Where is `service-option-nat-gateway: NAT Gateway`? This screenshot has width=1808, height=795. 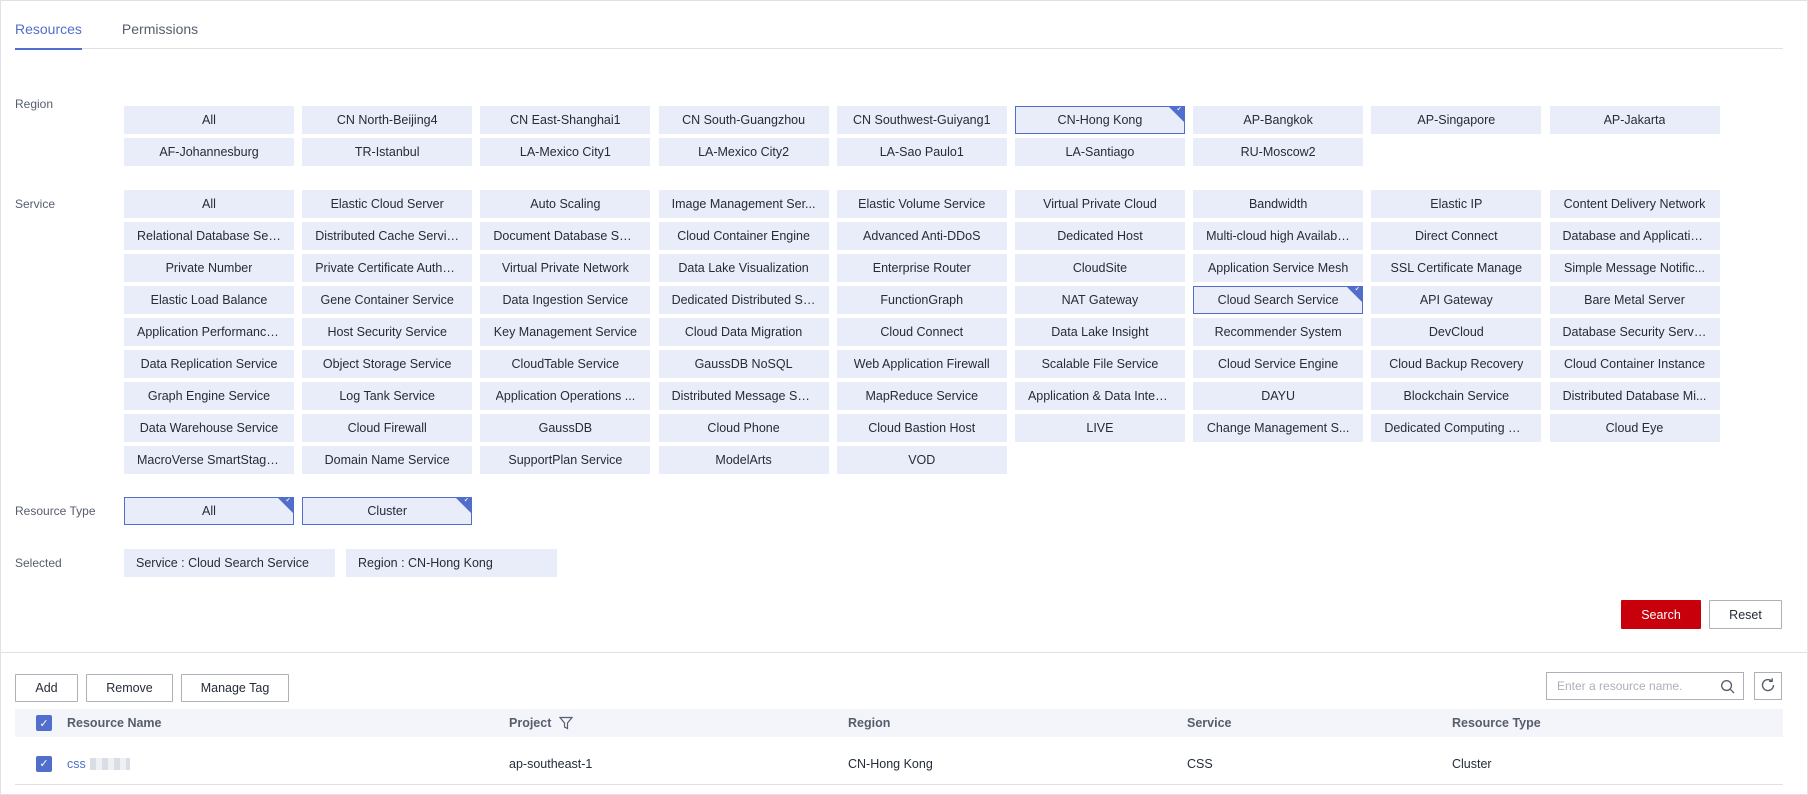 service-option-nat-gateway: NAT Gateway is located at coordinates (1099, 300).